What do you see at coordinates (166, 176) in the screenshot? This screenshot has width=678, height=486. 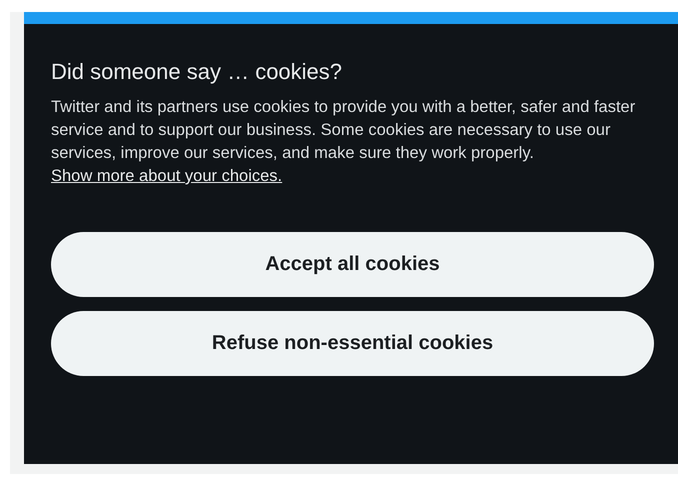 I see `show-more-link: Show more about your choices.` at bounding box center [166, 176].